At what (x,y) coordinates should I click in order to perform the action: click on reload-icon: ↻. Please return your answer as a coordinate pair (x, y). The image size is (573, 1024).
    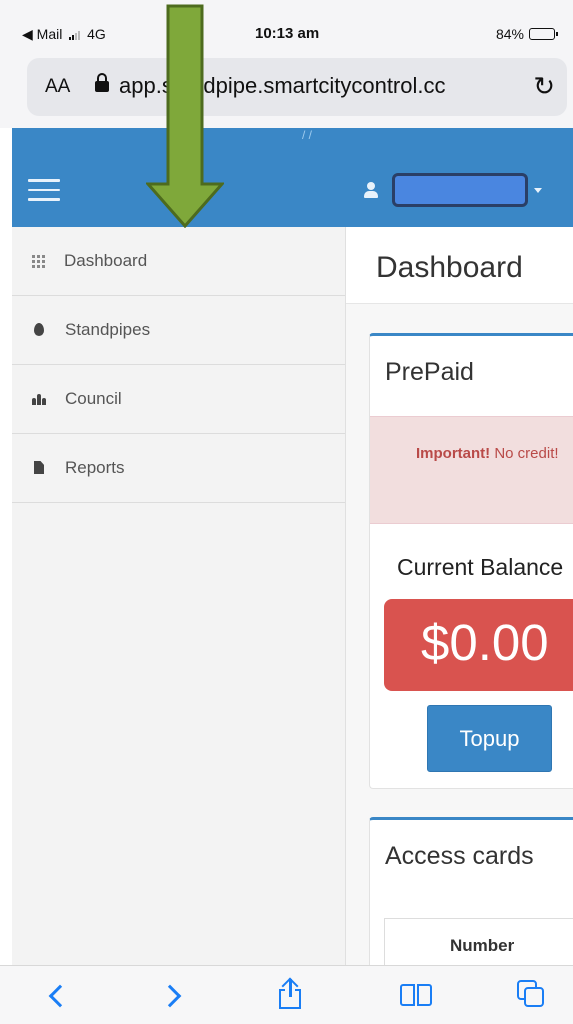
    Looking at the image, I should click on (544, 86).